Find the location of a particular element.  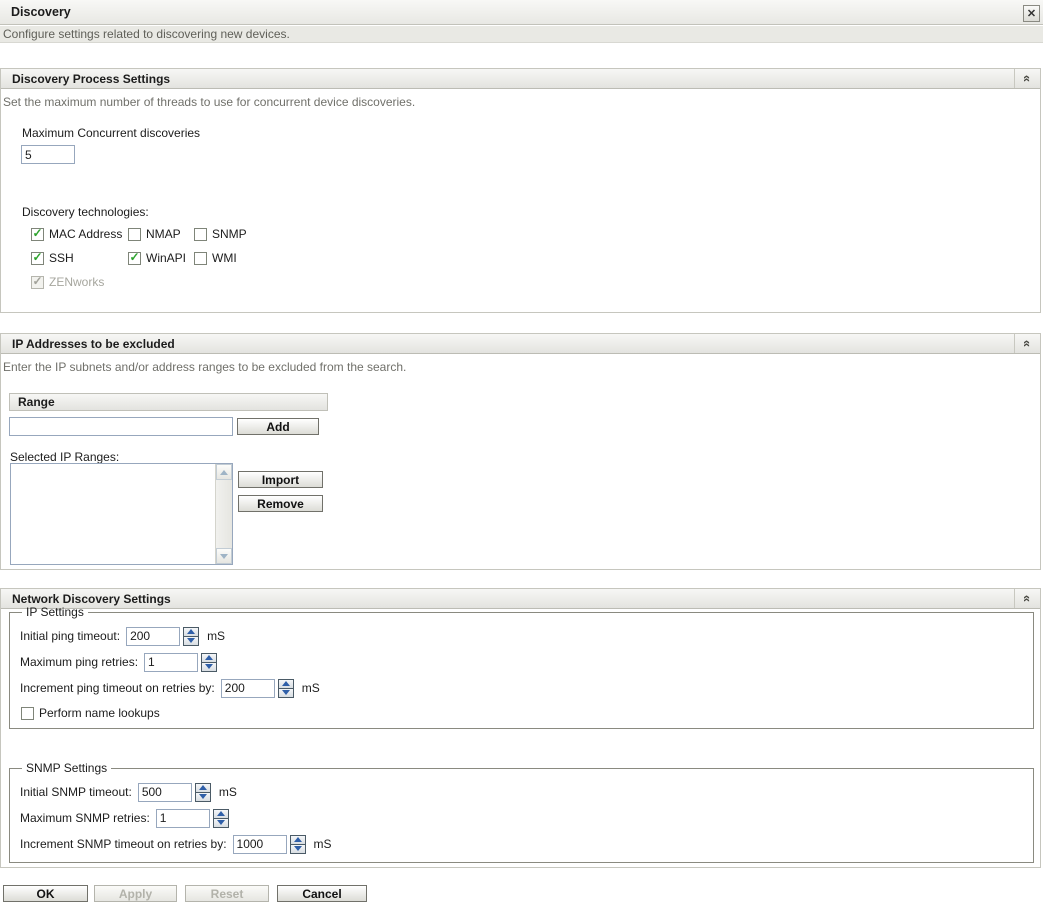

add-button: Add is located at coordinates (278, 426).